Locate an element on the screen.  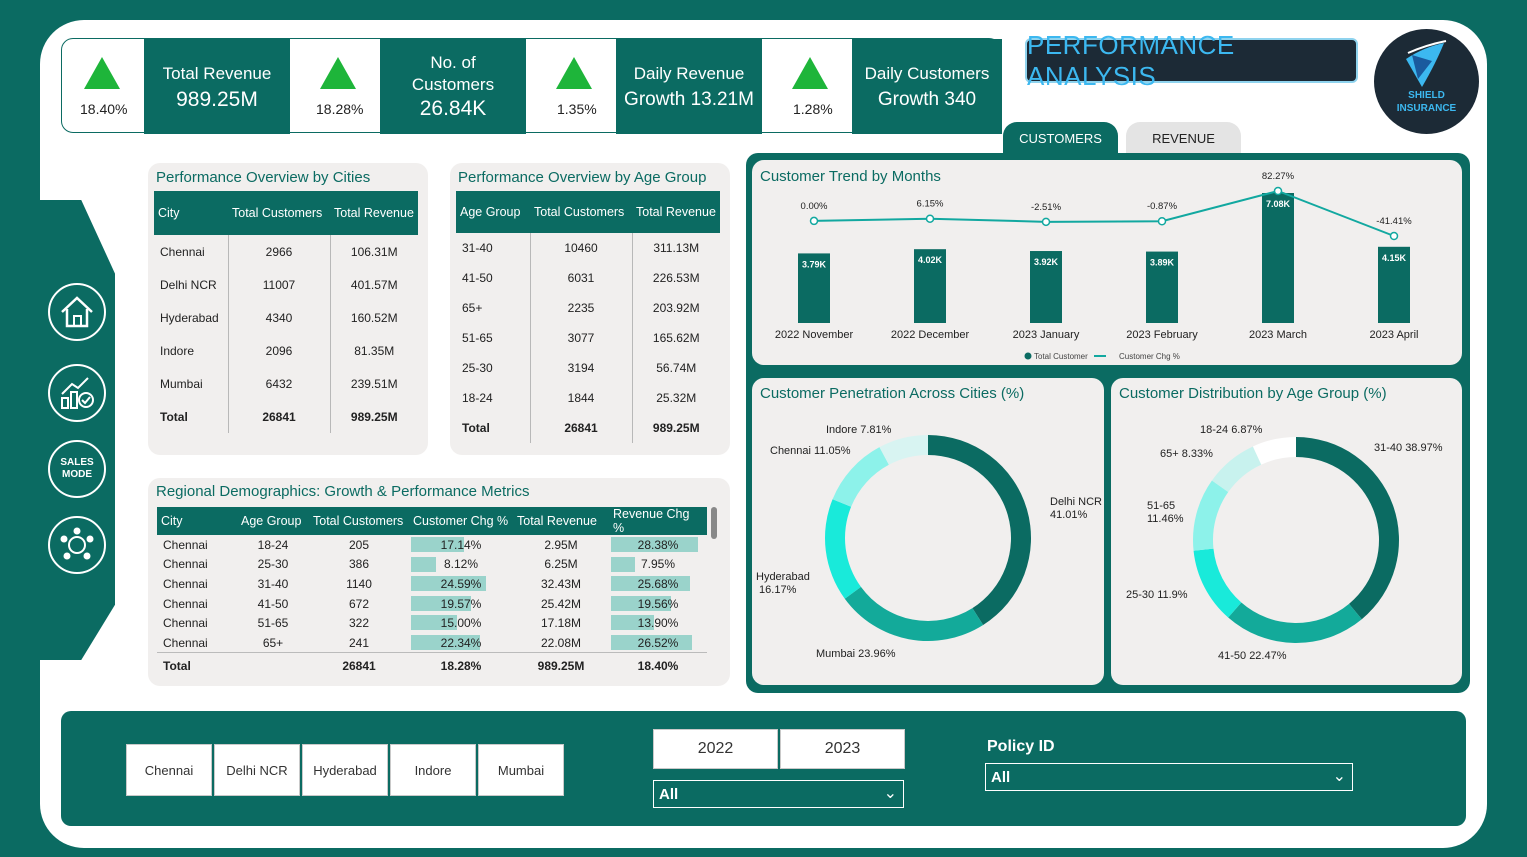
table-cell: 241 is located at coordinates (359, 642).